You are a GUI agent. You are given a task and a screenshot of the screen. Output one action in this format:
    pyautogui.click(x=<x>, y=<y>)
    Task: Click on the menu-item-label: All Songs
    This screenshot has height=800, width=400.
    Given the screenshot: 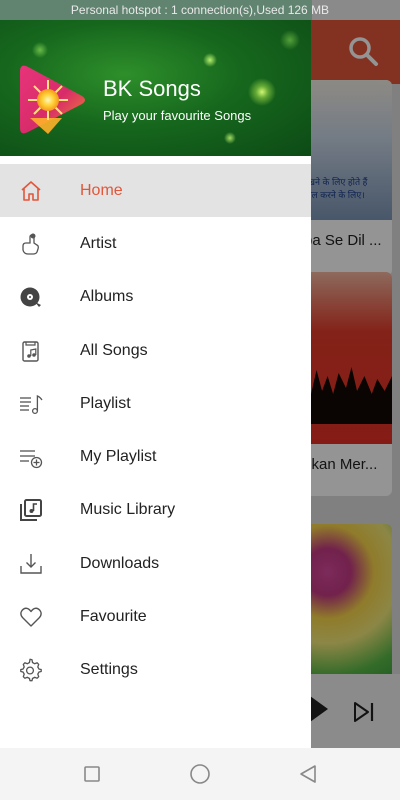 What is the action you would take?
    pyautogui.click(x=114, y=350)
    